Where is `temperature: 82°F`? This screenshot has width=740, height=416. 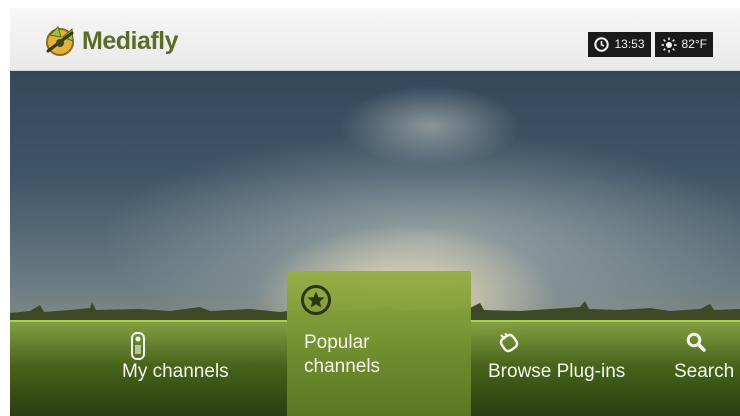
temperature: 82°F is located at coordinates (694, 44).